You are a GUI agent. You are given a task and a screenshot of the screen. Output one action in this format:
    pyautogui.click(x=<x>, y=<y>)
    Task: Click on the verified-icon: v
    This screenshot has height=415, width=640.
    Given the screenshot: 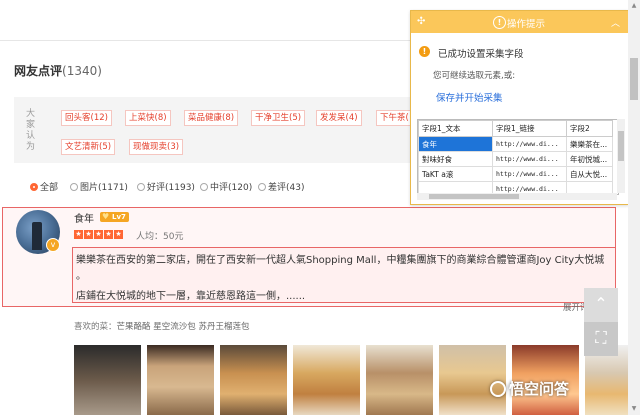 What is the action you would take?
    pyautogui.click(x=53, y=245)
    